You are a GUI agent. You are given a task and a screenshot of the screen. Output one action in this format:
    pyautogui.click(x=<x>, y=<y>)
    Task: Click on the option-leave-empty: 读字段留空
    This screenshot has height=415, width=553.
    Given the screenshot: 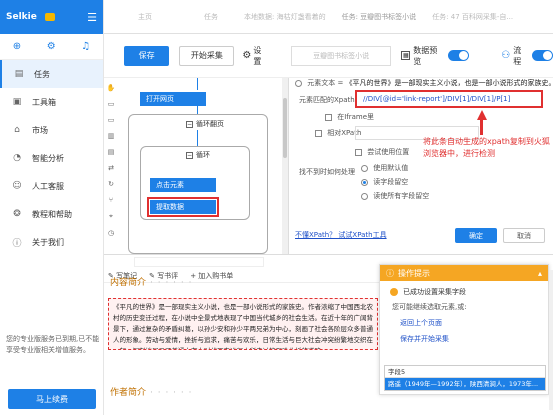 What is the action you would take?
    pyautogui.click(x=384, y=182)
    